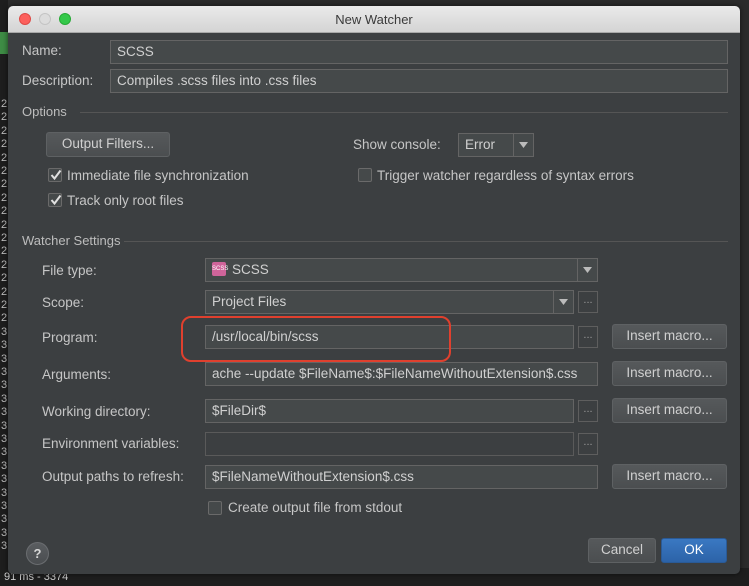 The width and height of the screenshot is (749, 586). Describe the element at coordinates (419, 81) in the screenshot. I see `description-field: Compiles .scss files into .css files` at that location.